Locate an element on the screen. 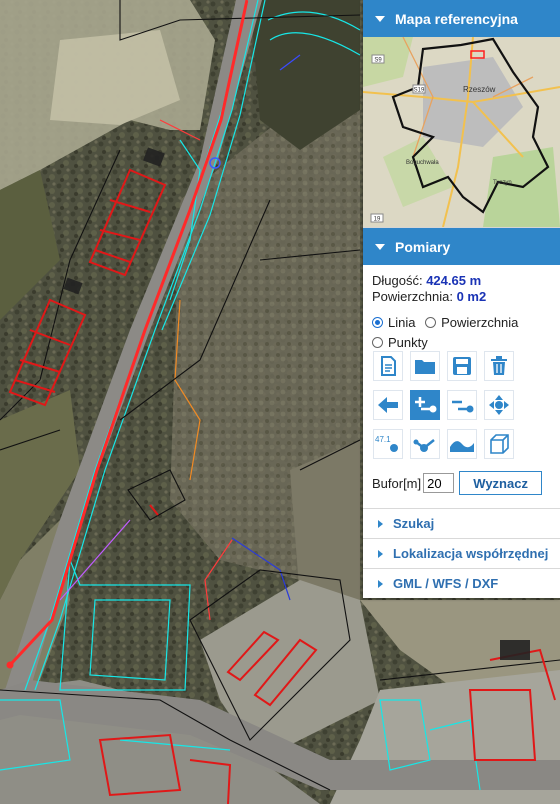  compute-buffer-button: Wyznacz is located at coordinates (501, 483).